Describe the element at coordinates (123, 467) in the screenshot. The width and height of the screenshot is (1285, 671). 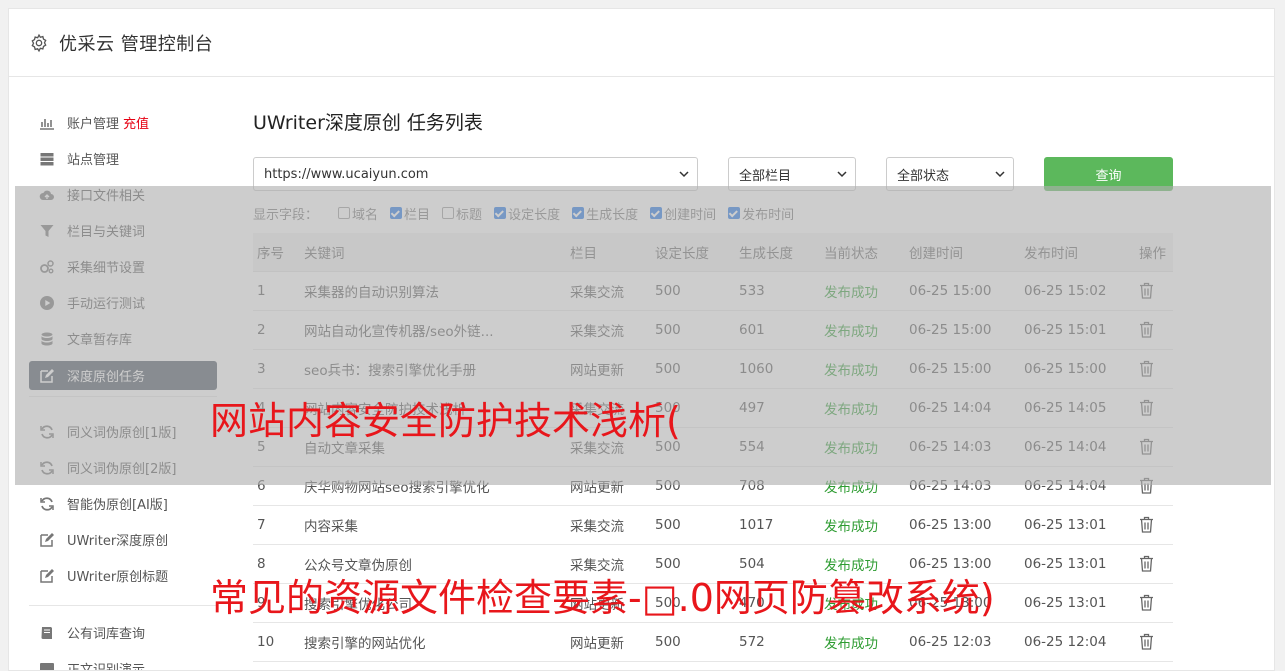
I see `sidebar-item-10: 同义词伪原创[2版]` at that location.